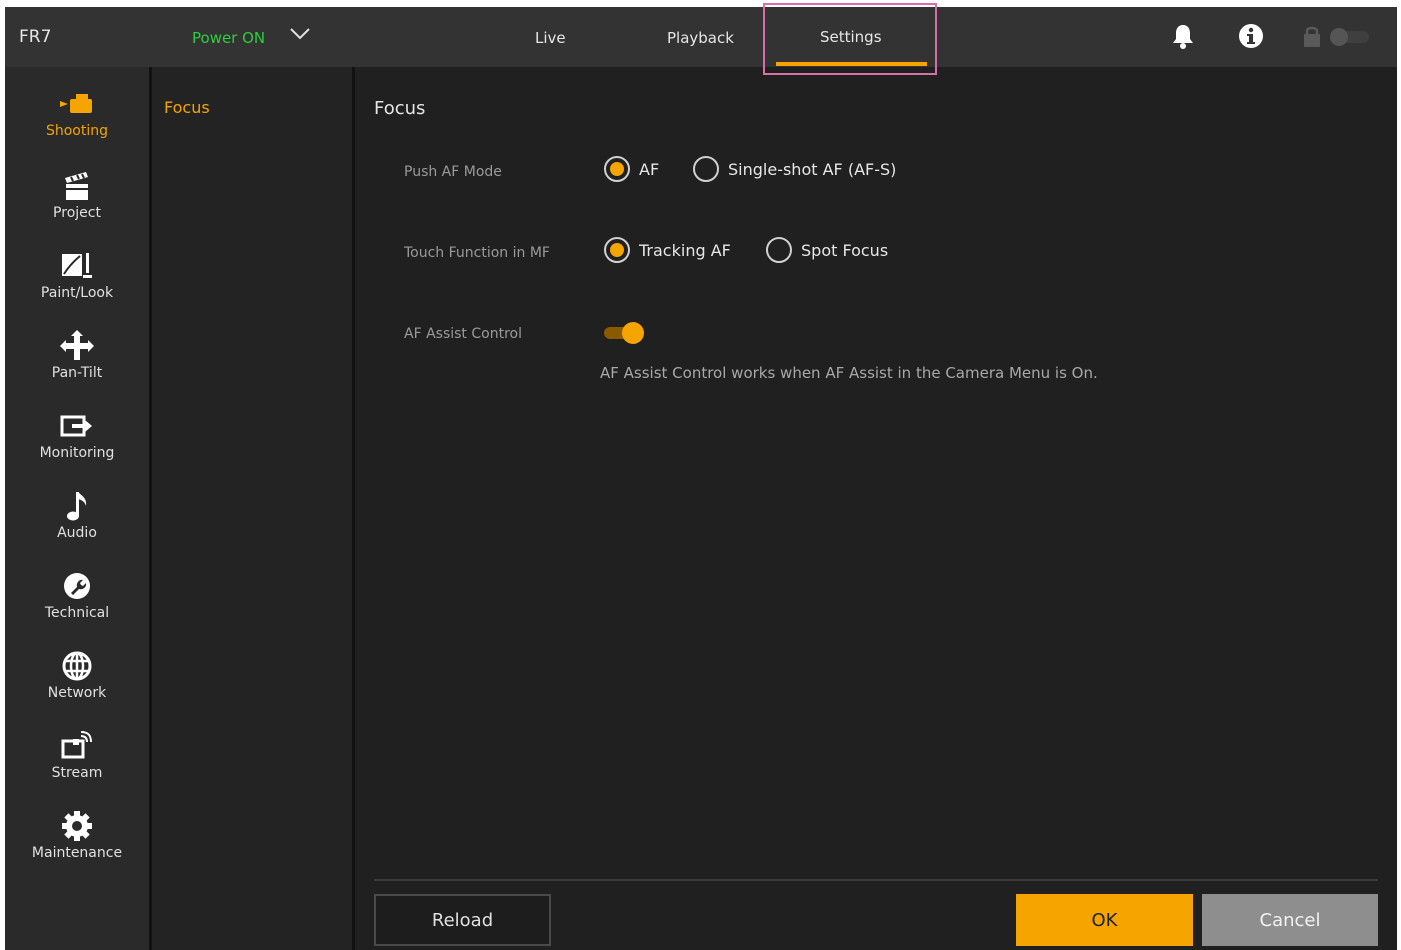 Image resolution: width=1401 pixels, height=950 pixels. I want to click on paint-icon, so click(77, 266).